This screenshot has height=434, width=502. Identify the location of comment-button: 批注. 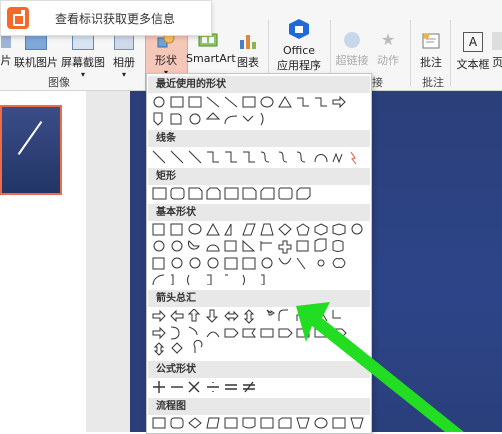
(431, 51).